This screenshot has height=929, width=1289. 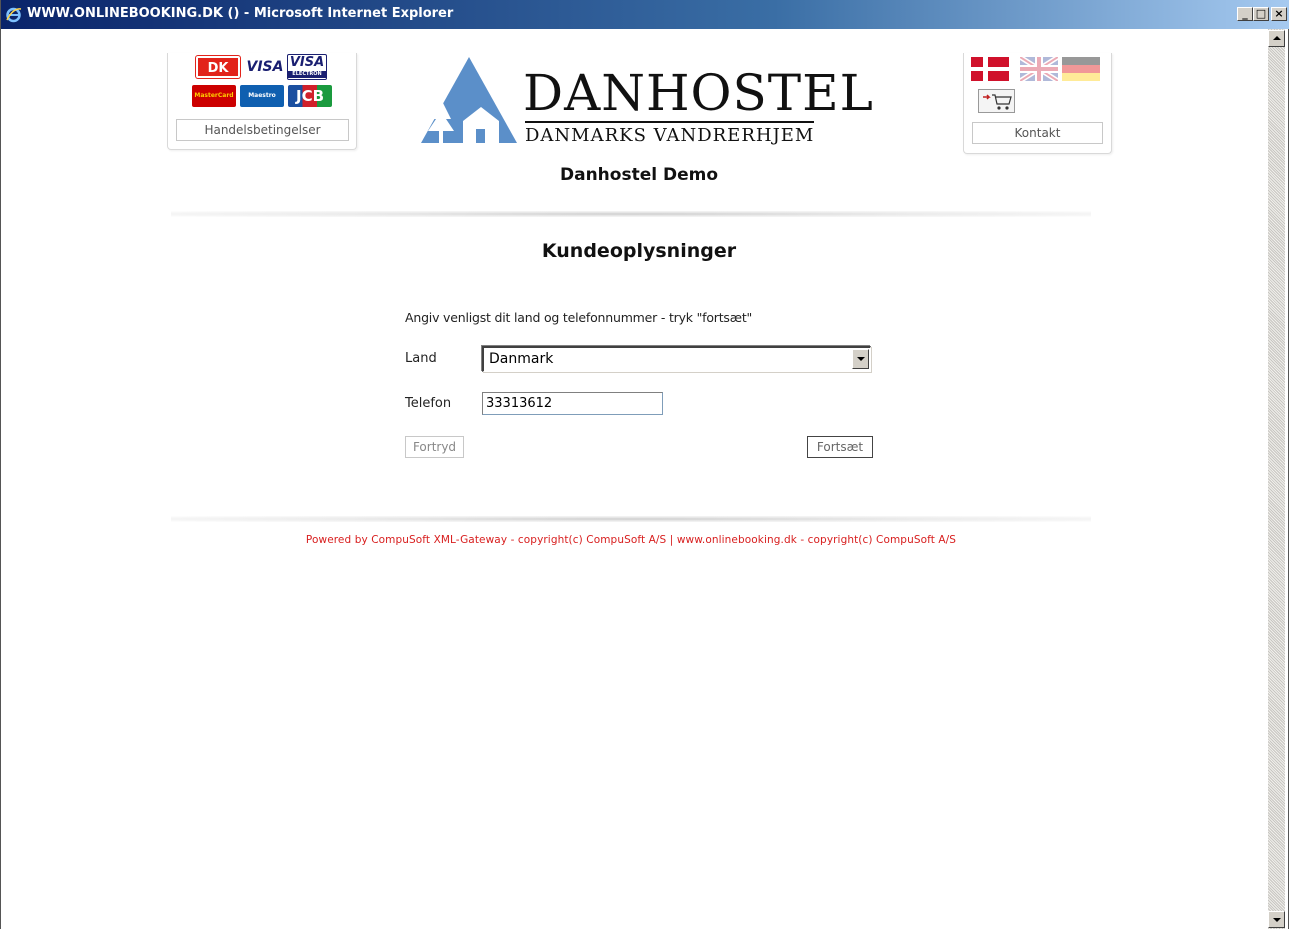 What do you see at coordinates (1081, 69) in the screenshot?
I see `german-flag-icon` at bounding box center [1081, 69].